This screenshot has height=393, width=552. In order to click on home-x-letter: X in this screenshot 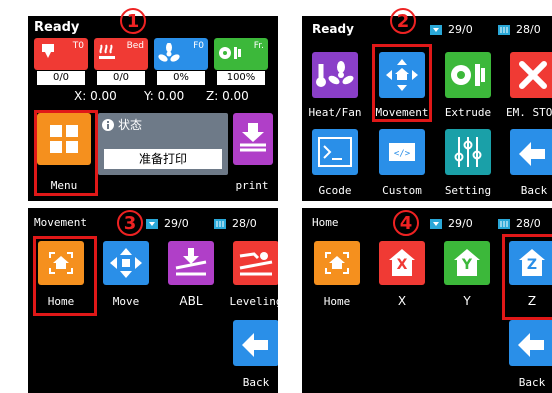, I will do `click(402, 265)`.